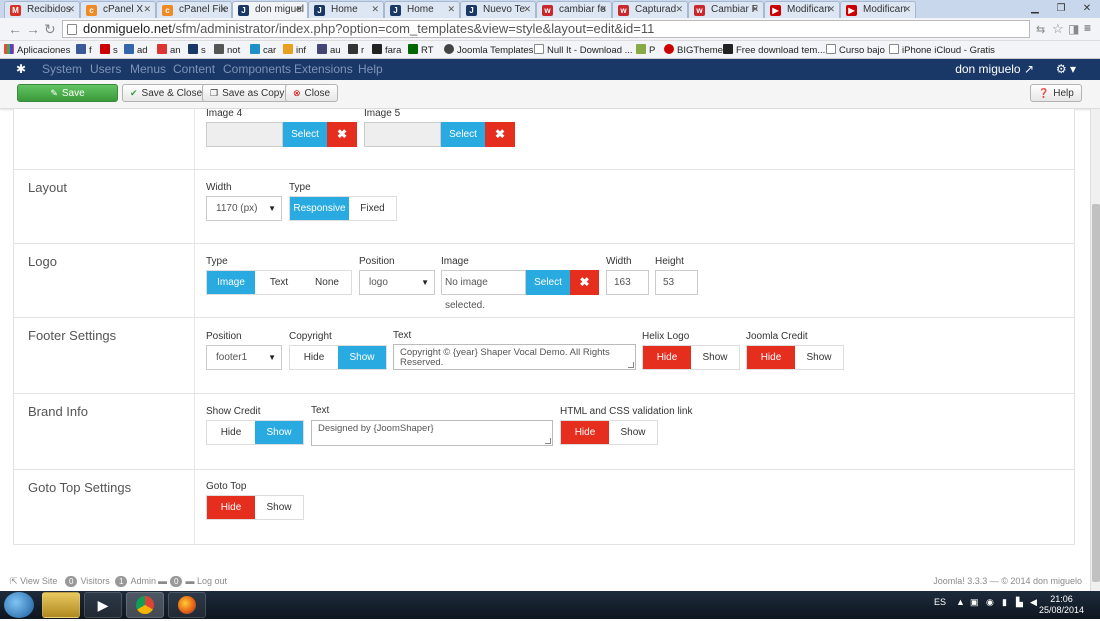 The height and width of the screenshot is (621, 1100). What do you see at coordinates (771, 357) in the screenshot?
I see `joomla-credit-hide: Hide` at bounding box center [771, 357].